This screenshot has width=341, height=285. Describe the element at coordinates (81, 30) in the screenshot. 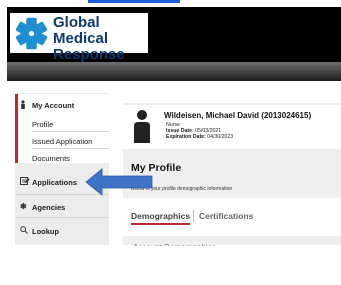

I see `brand-name-line1: Global Medical` at that location.